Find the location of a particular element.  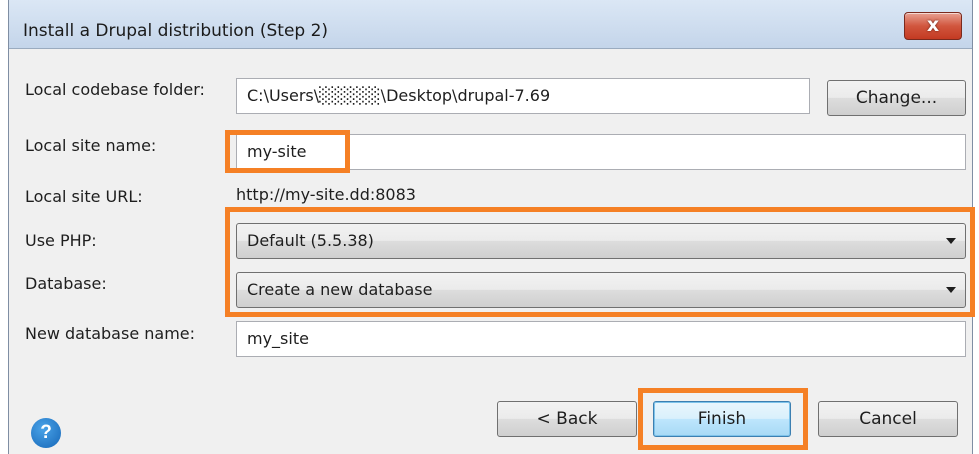

help-icon: ? is located at coordinates (46, 433).